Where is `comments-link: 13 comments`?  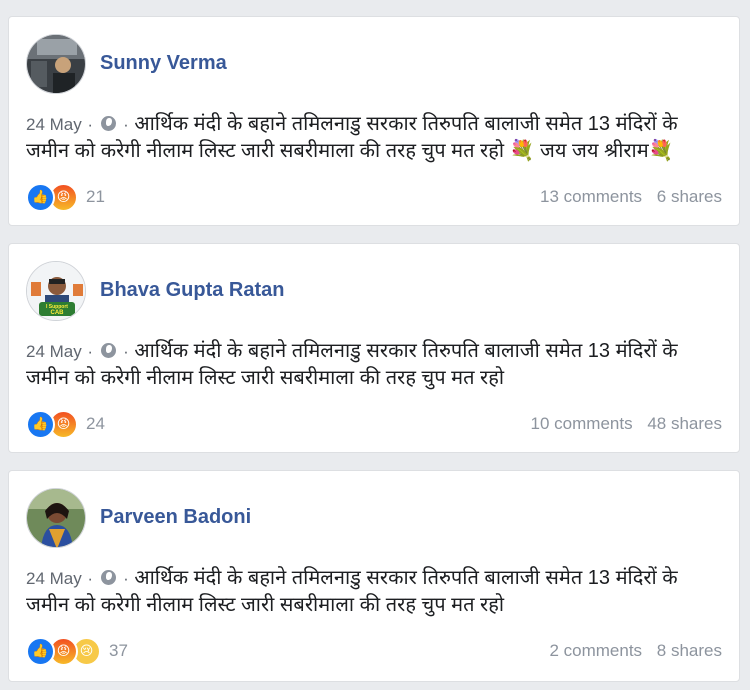 comments-link: 13 comments is located at coordinates (591, 196).